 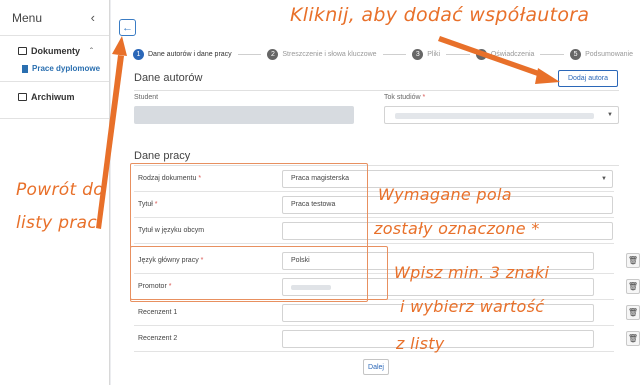 I want to click on back-arrow-head, so click(x=119, y=46).